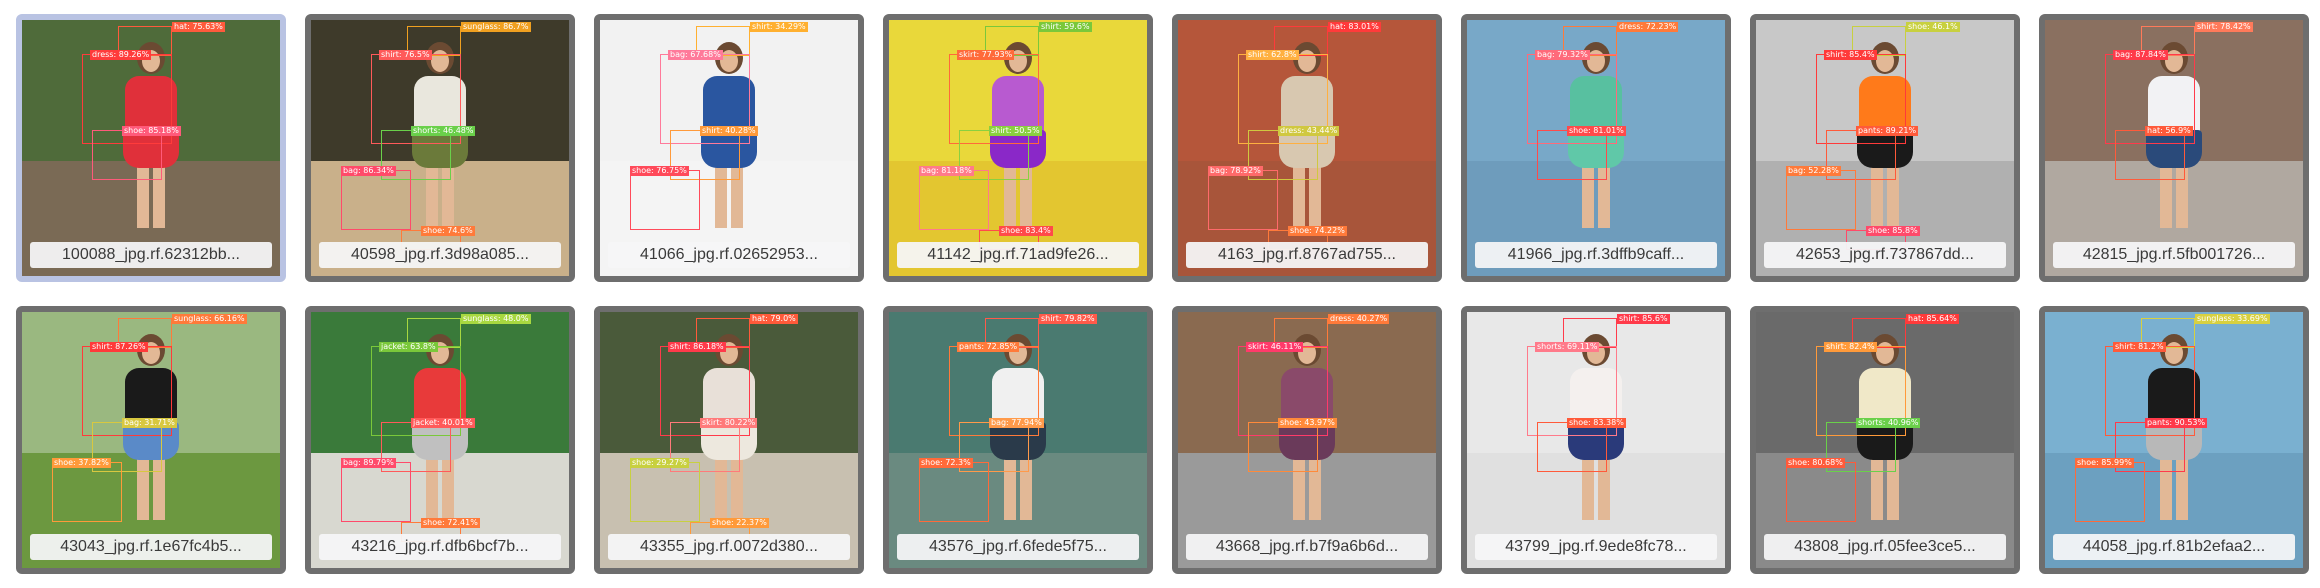 This screenshot has width=2320, height=588. Describe the element at coordinates (1354, 27) in the screenshot. I see `detection-label: hat: 83.01%` at that location.